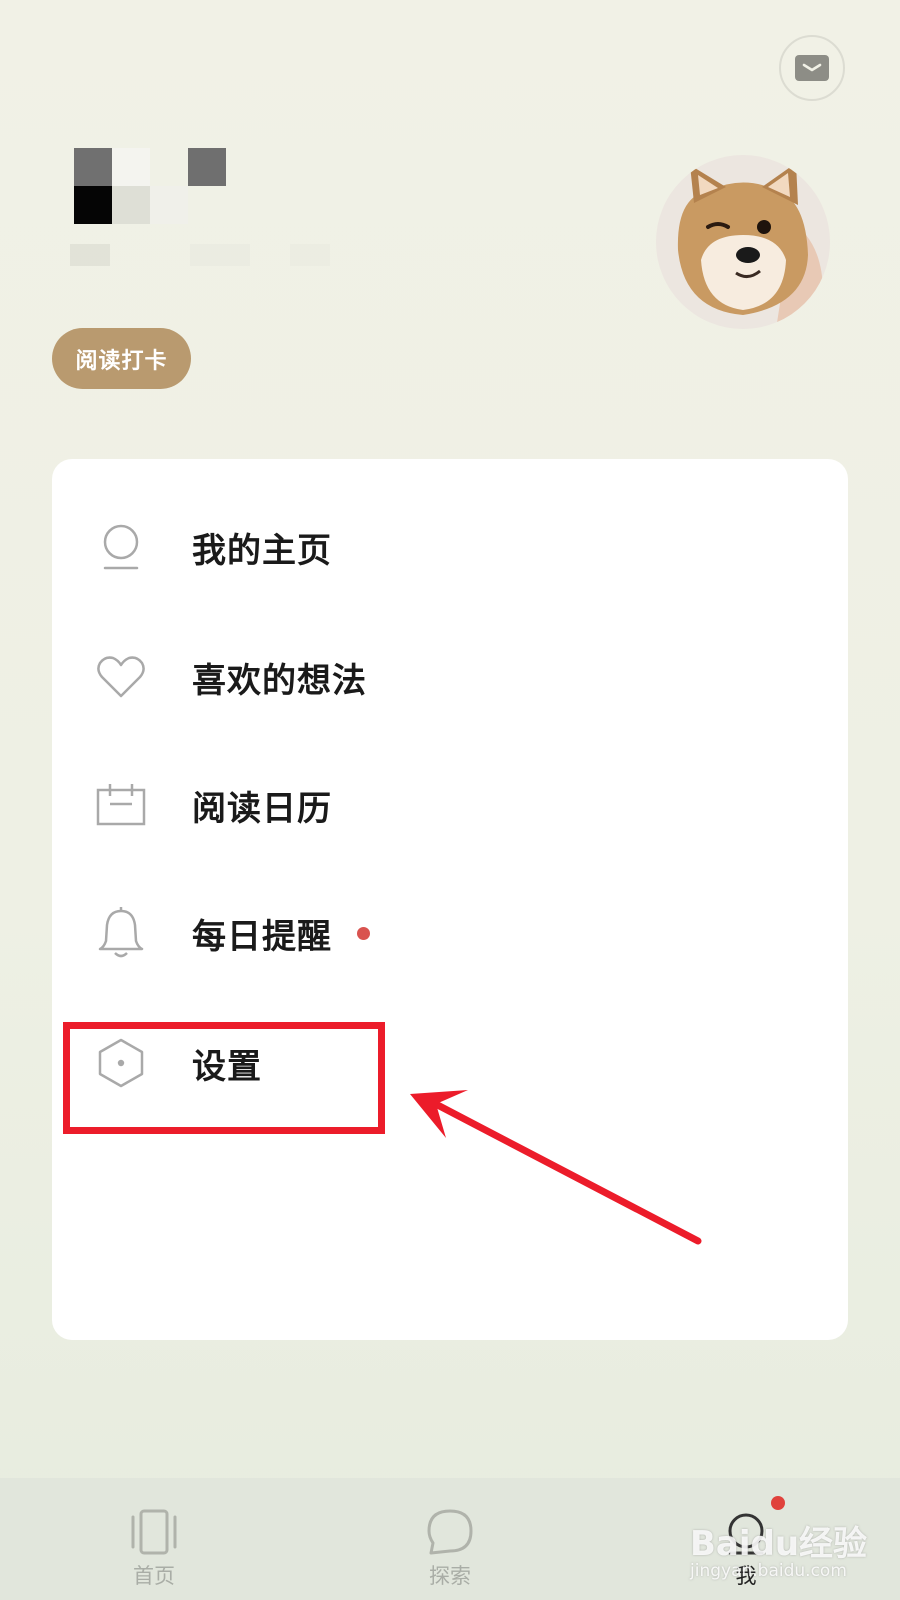 The width and height of the screenshot is (900, 1600). I want to click on annotation-arrow, so click(556, 1167).